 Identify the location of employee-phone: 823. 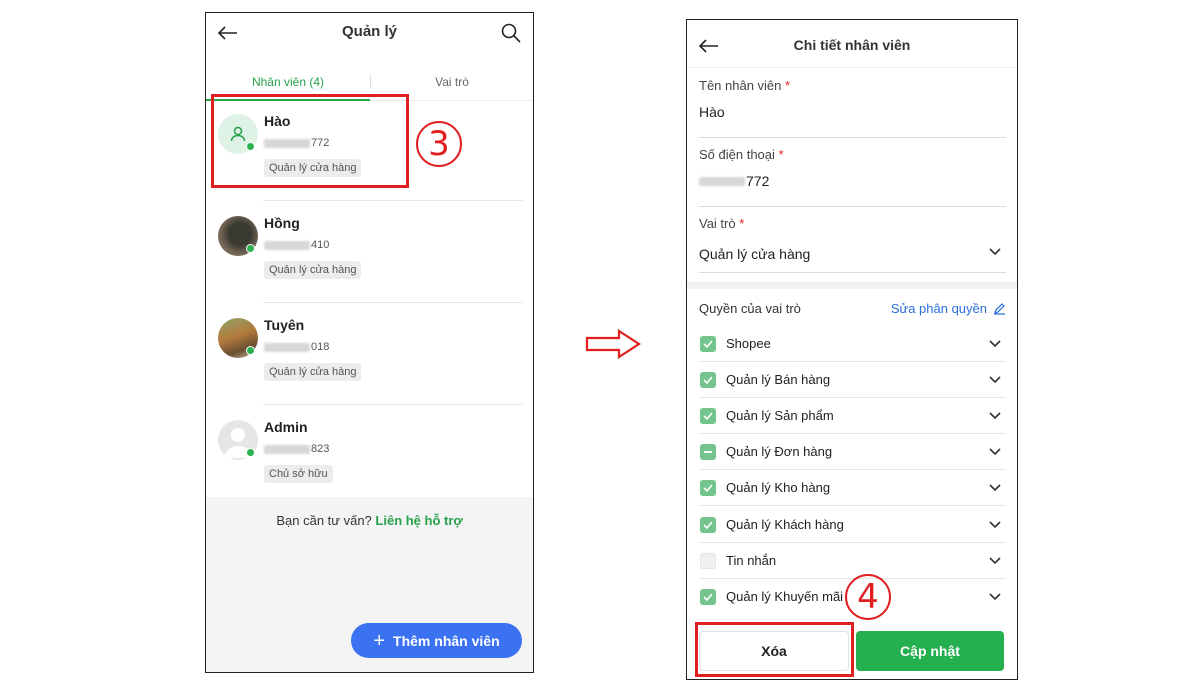
(296, 449).